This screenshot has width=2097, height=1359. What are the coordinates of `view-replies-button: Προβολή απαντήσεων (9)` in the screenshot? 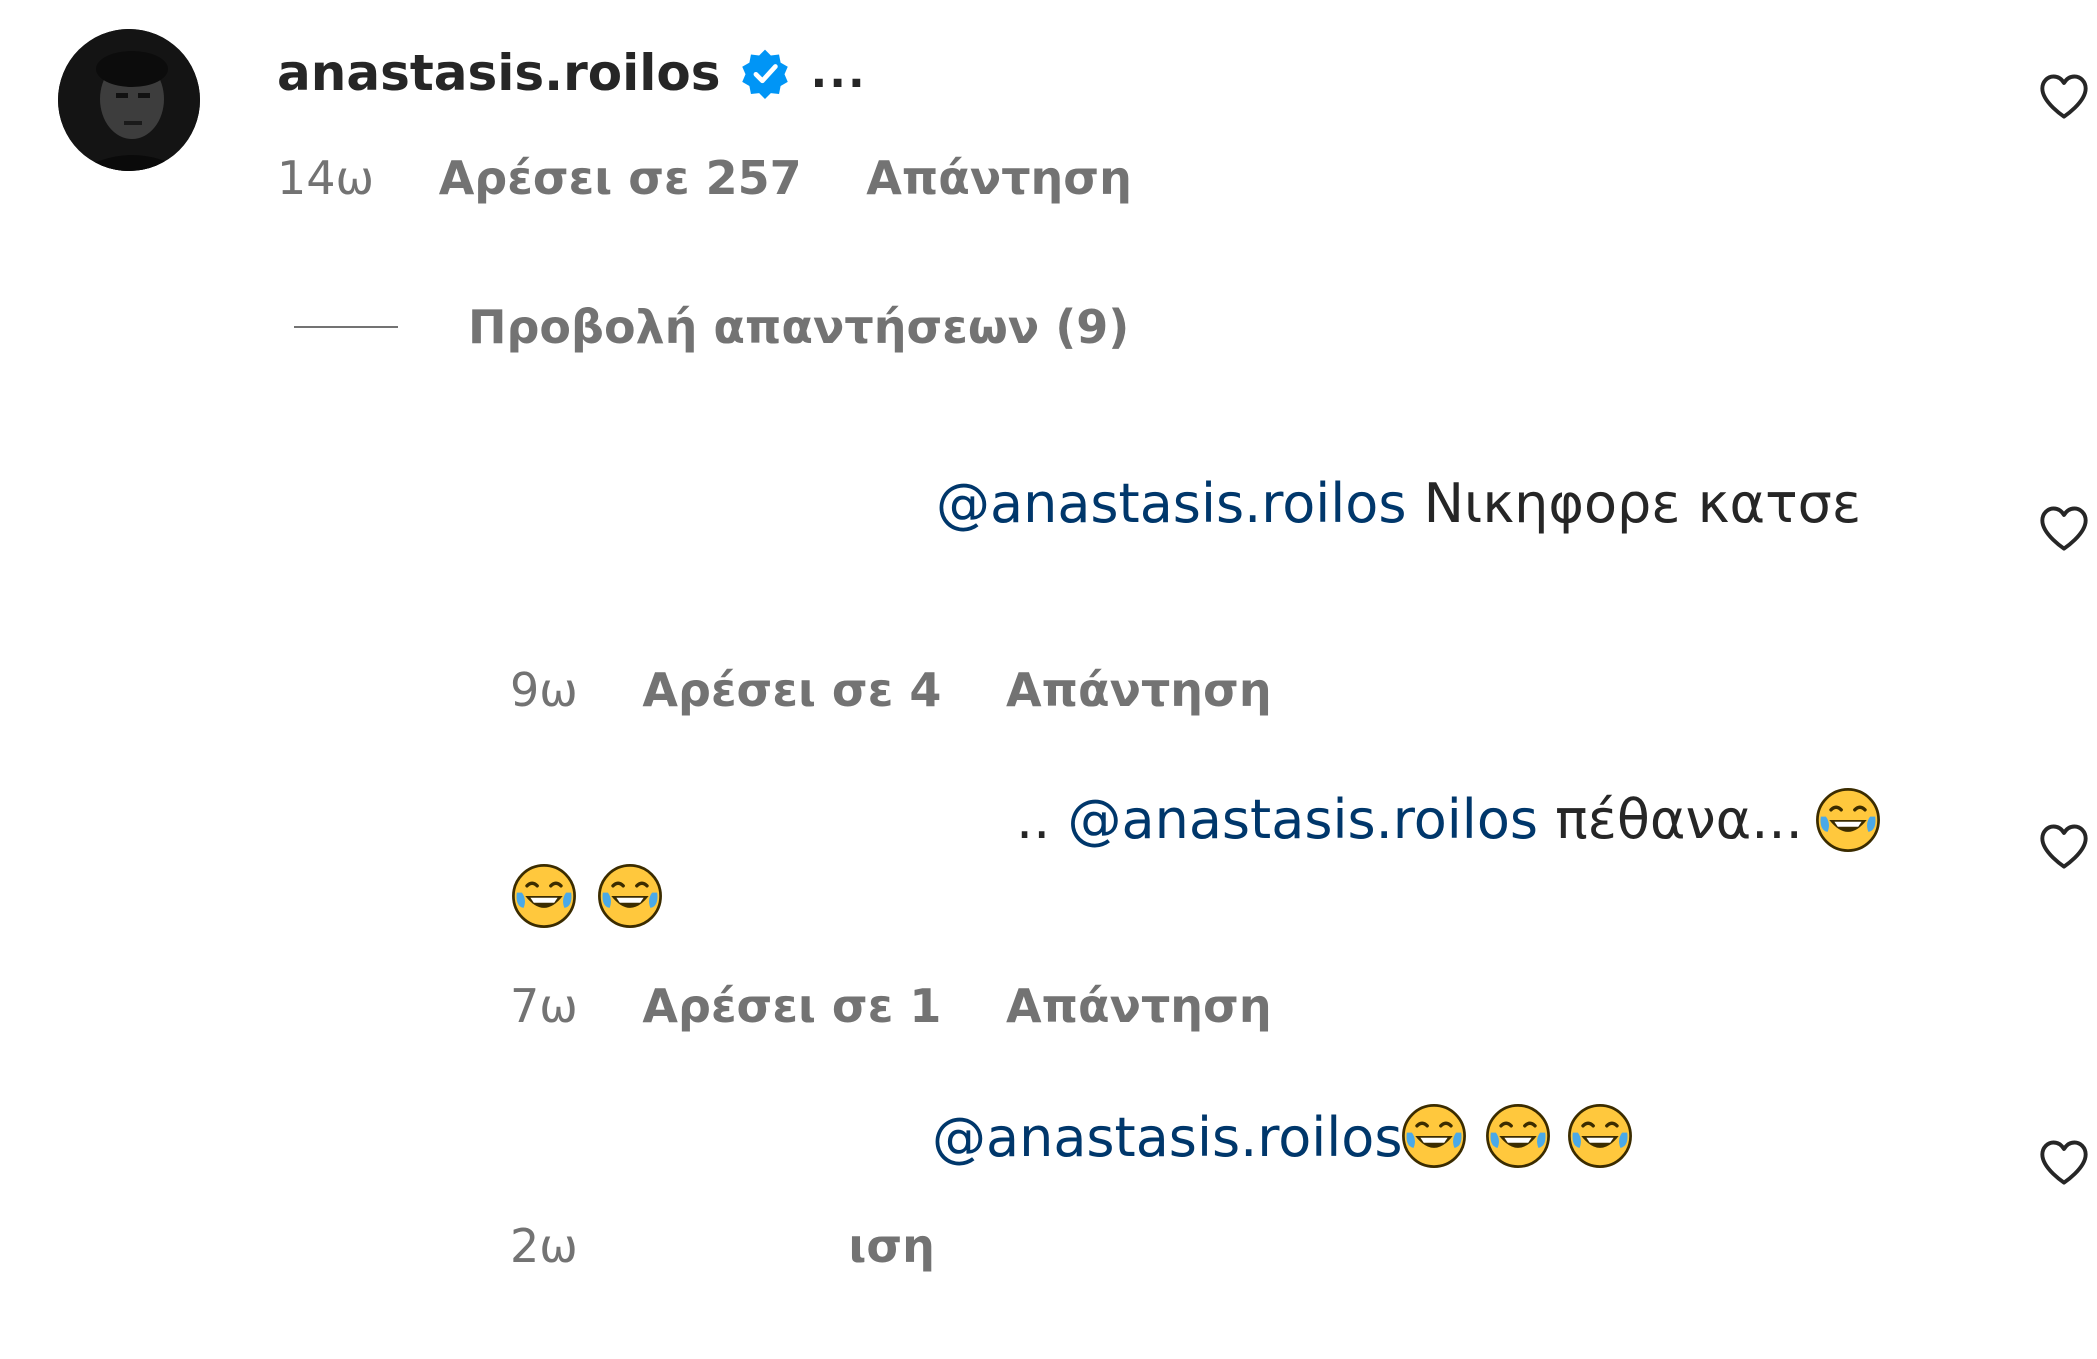 It's located at (711, 327).